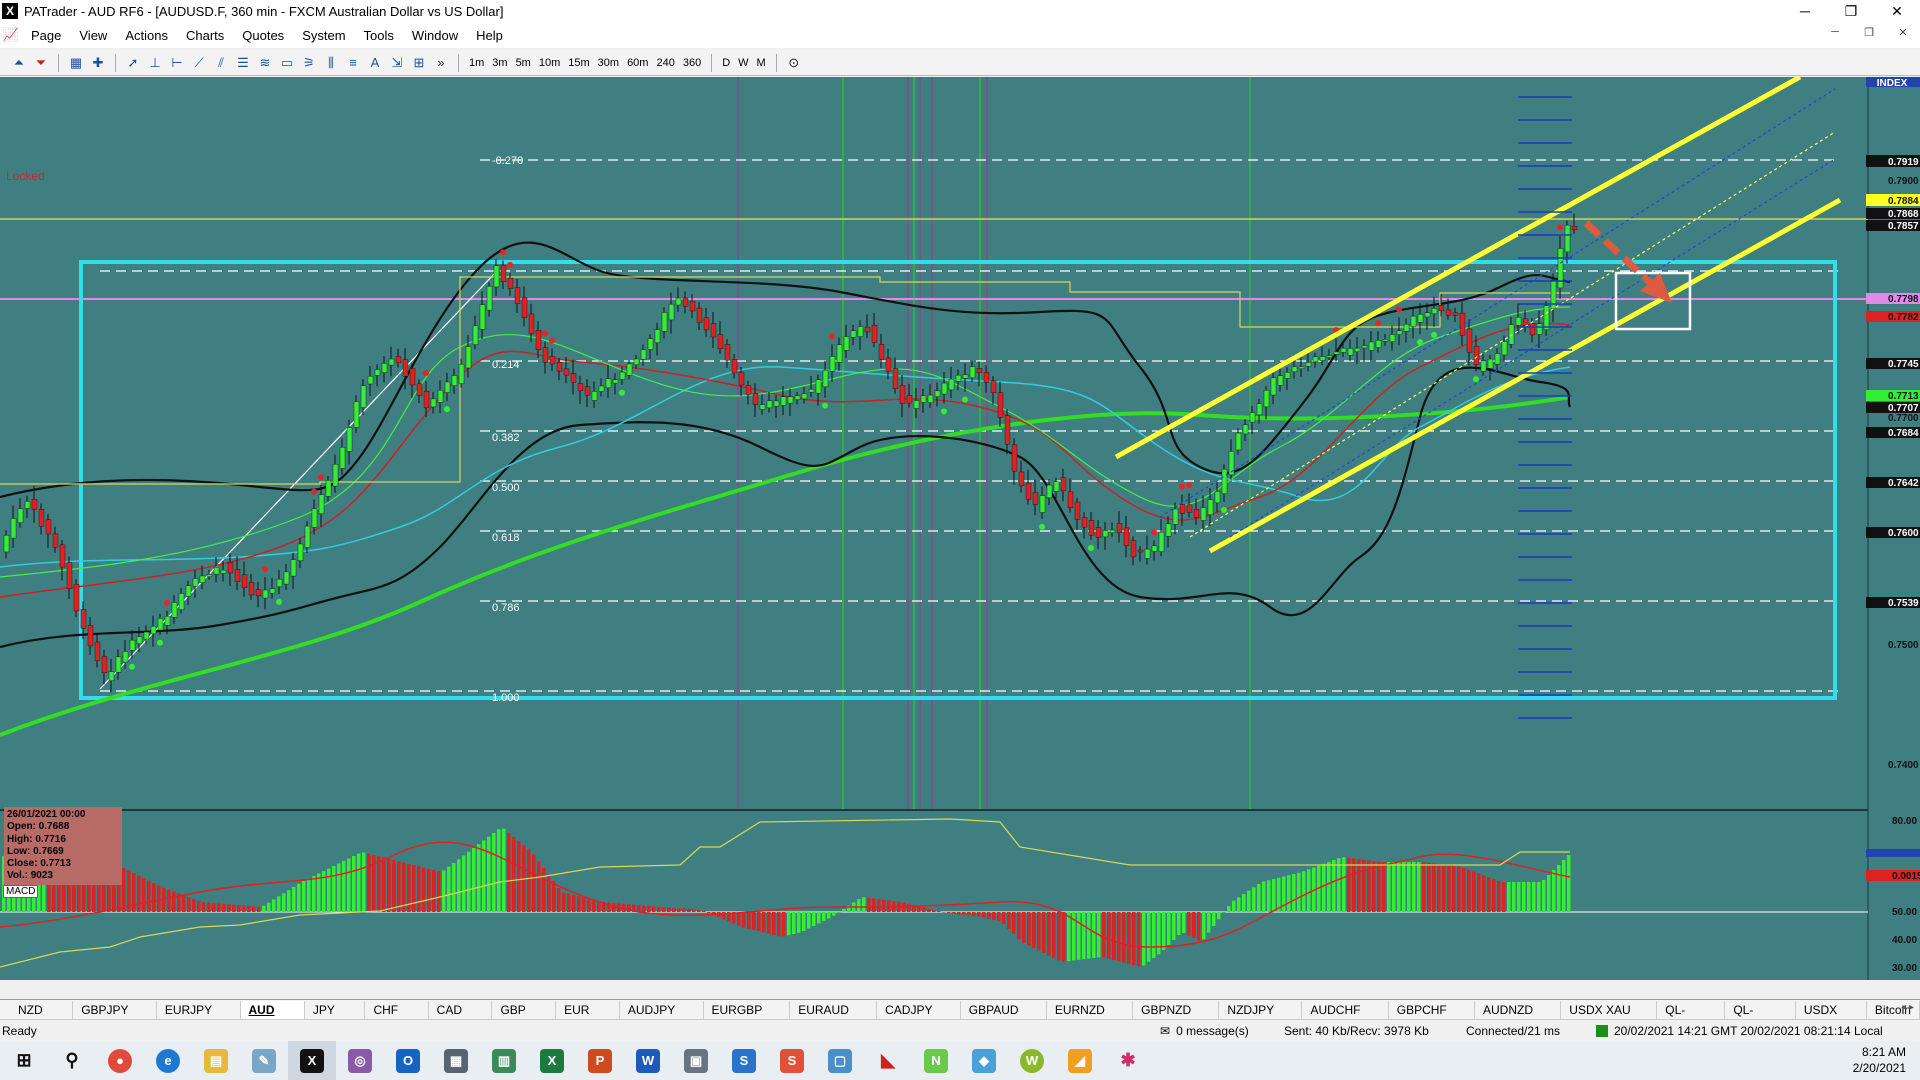 This screenshot has height=1080, width=1920. Describe the element at coordinates (1432, 1017) in the screenshot. I see `symbol-tab: GBPCHF RF6` at that location.